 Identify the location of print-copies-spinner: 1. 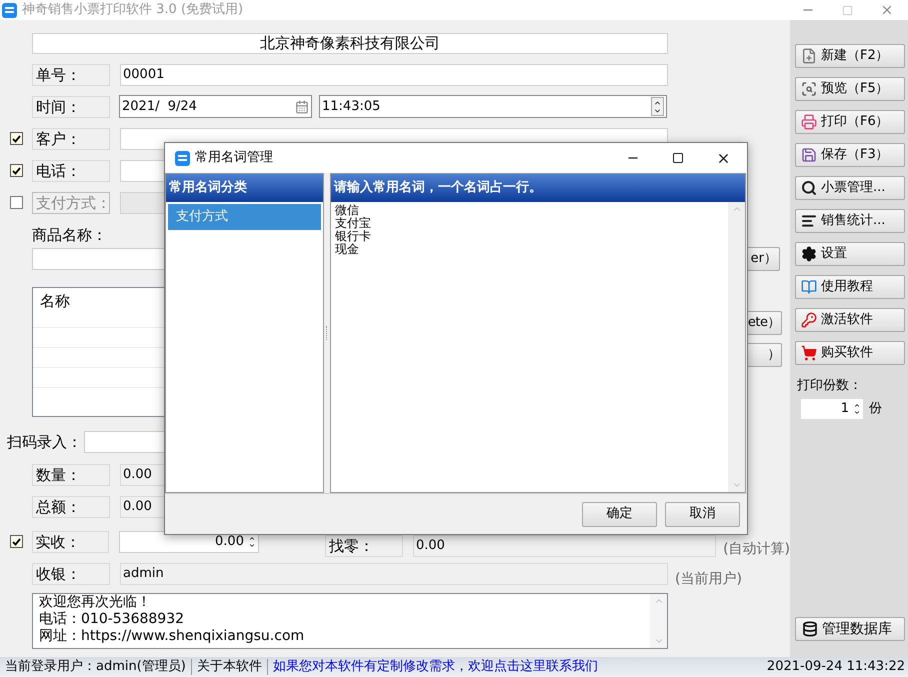
(832, 408).